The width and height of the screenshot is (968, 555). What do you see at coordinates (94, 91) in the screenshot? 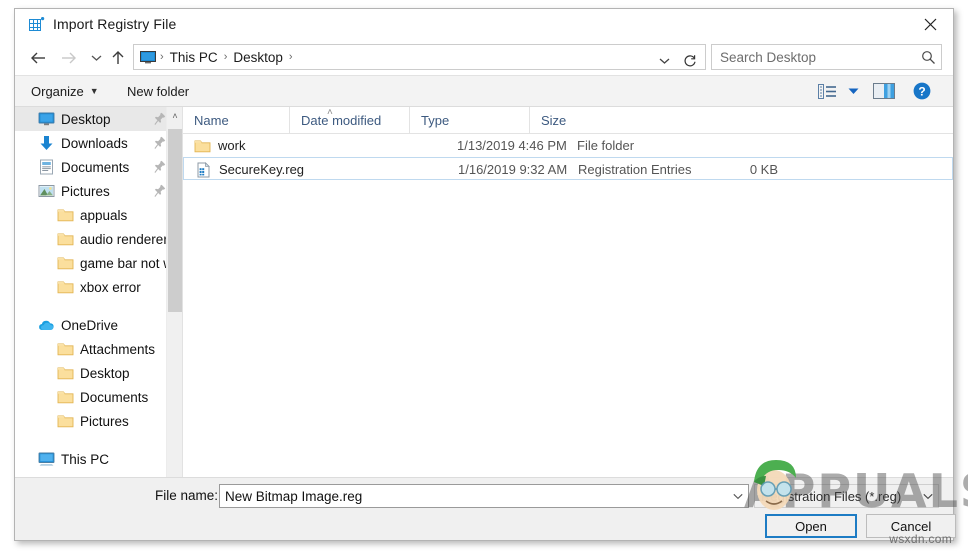
I see `chevron-down-icon: ▼` at bounding box center [94, 91].